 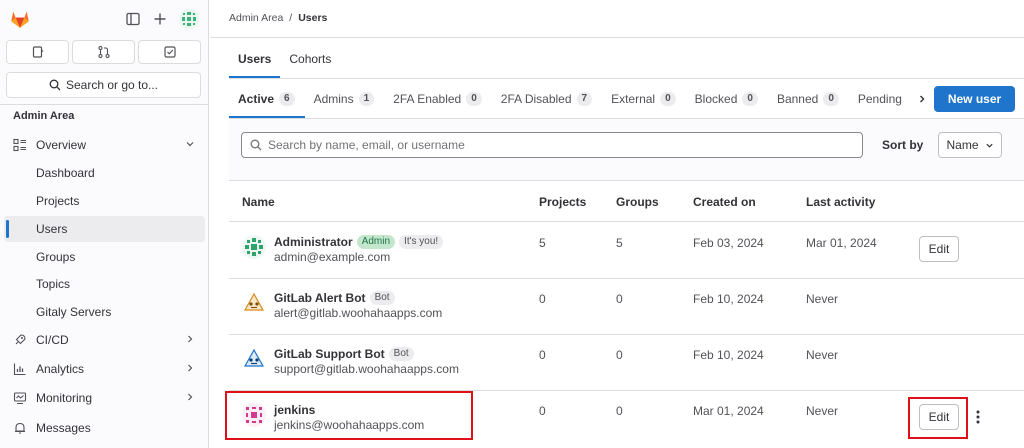 What do you see at coordinates (974, 99) in the screenshot?
I see `new-user-button: New user` at bounding box center [974, 99].